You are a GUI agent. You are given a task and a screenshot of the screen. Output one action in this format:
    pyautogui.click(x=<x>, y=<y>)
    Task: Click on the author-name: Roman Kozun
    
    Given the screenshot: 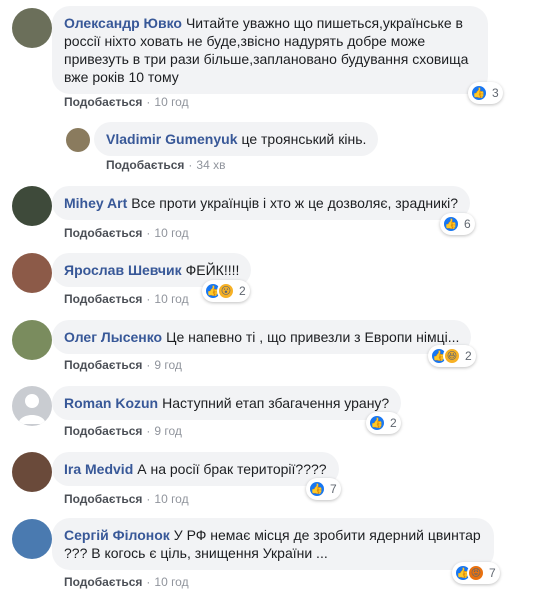 What is the action you would take?
    pyautogui.click(x=111, y=403)
    